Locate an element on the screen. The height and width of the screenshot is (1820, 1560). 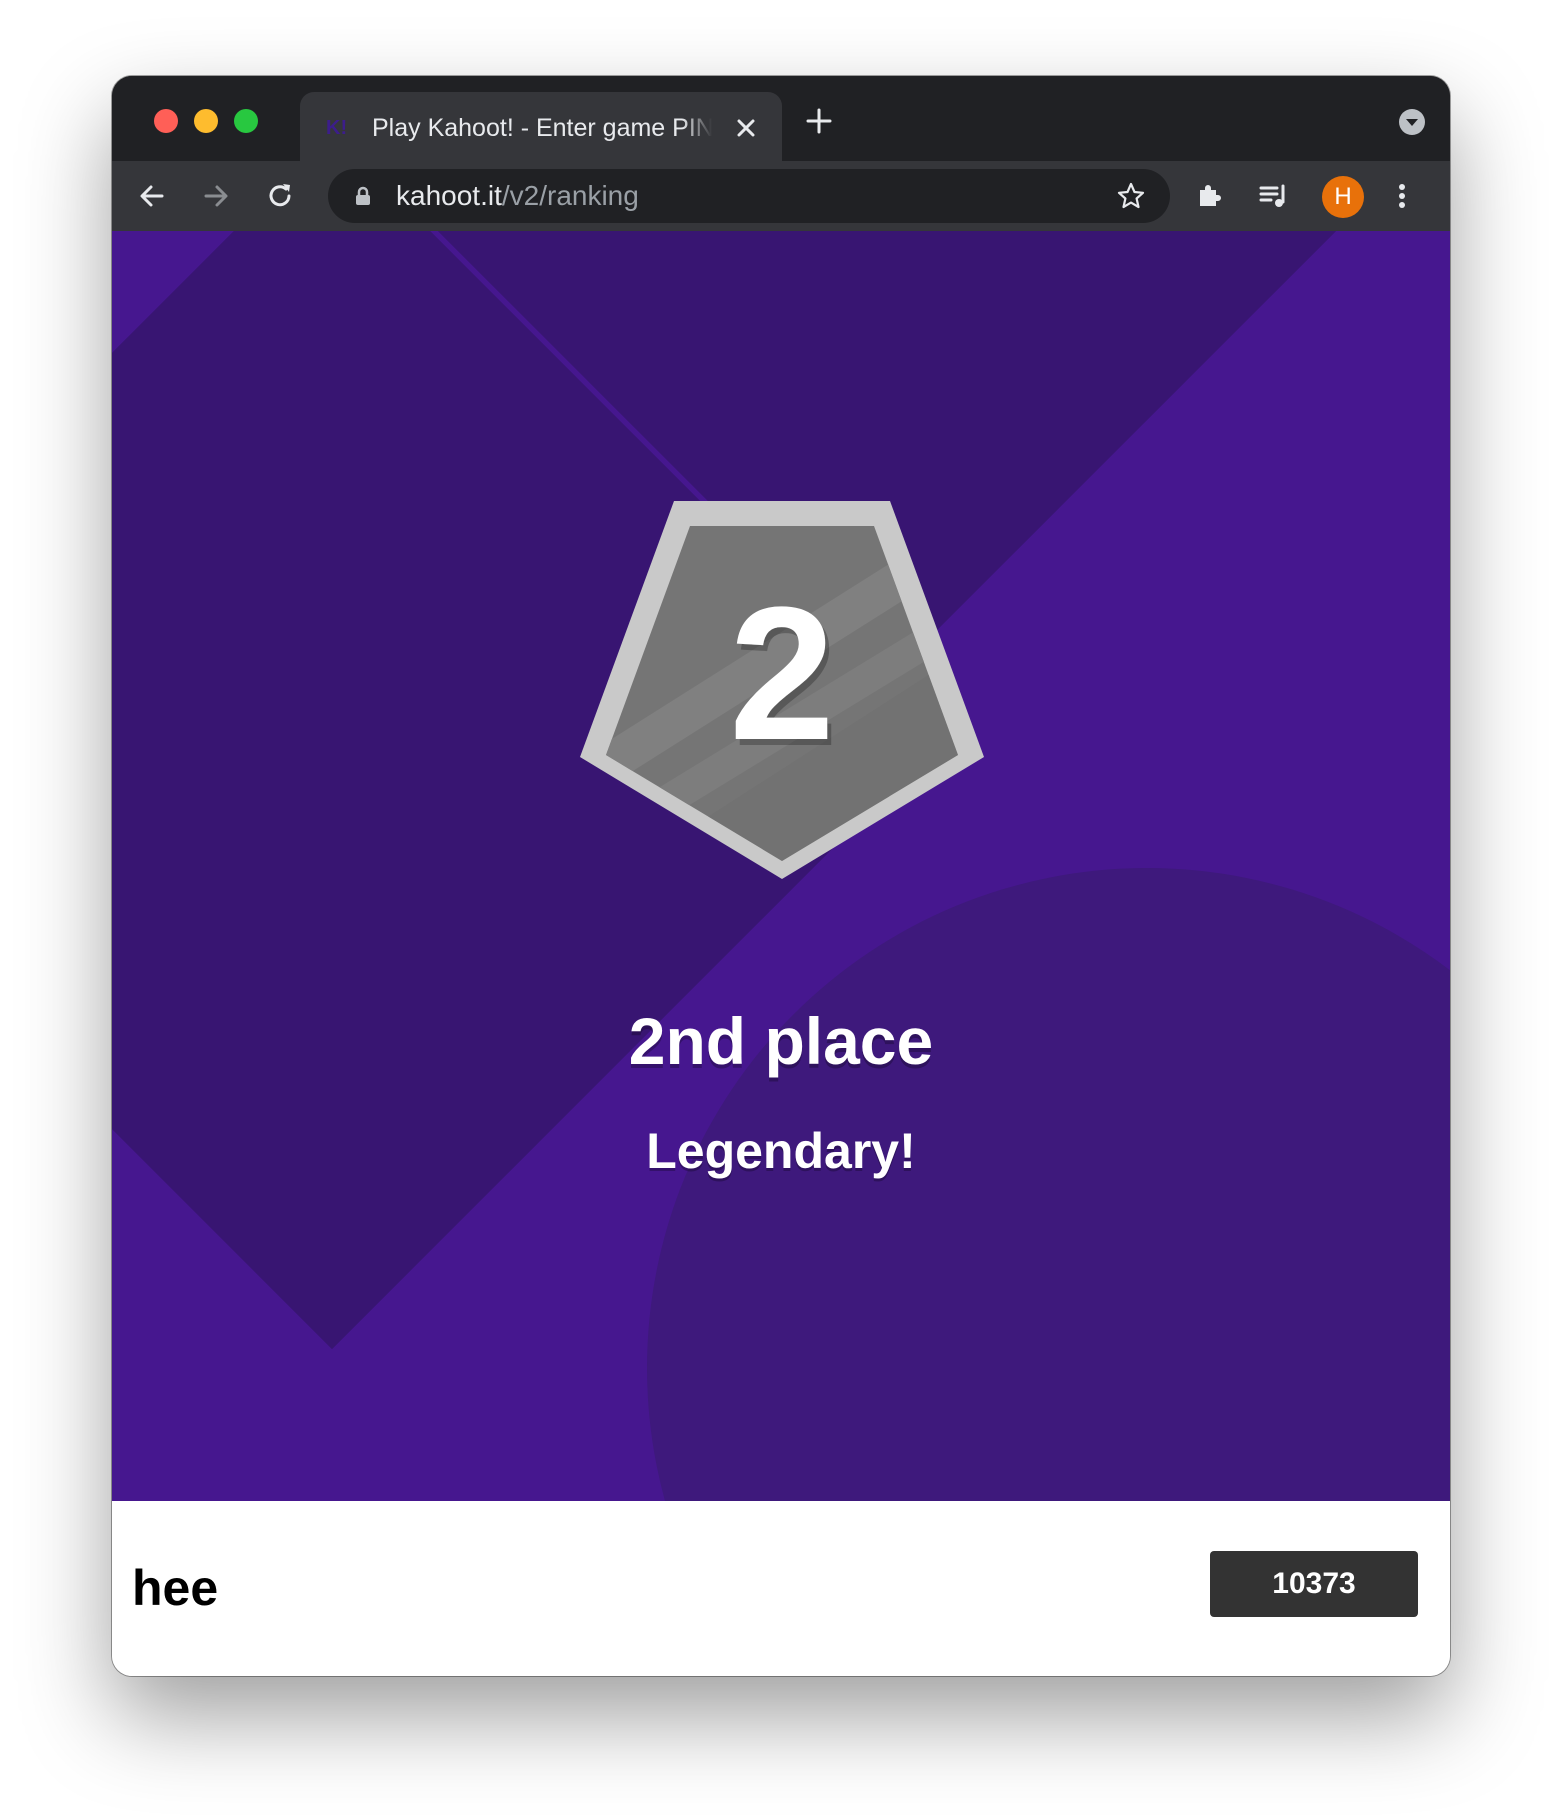
reload-icon is located at coordinates (280, 196).